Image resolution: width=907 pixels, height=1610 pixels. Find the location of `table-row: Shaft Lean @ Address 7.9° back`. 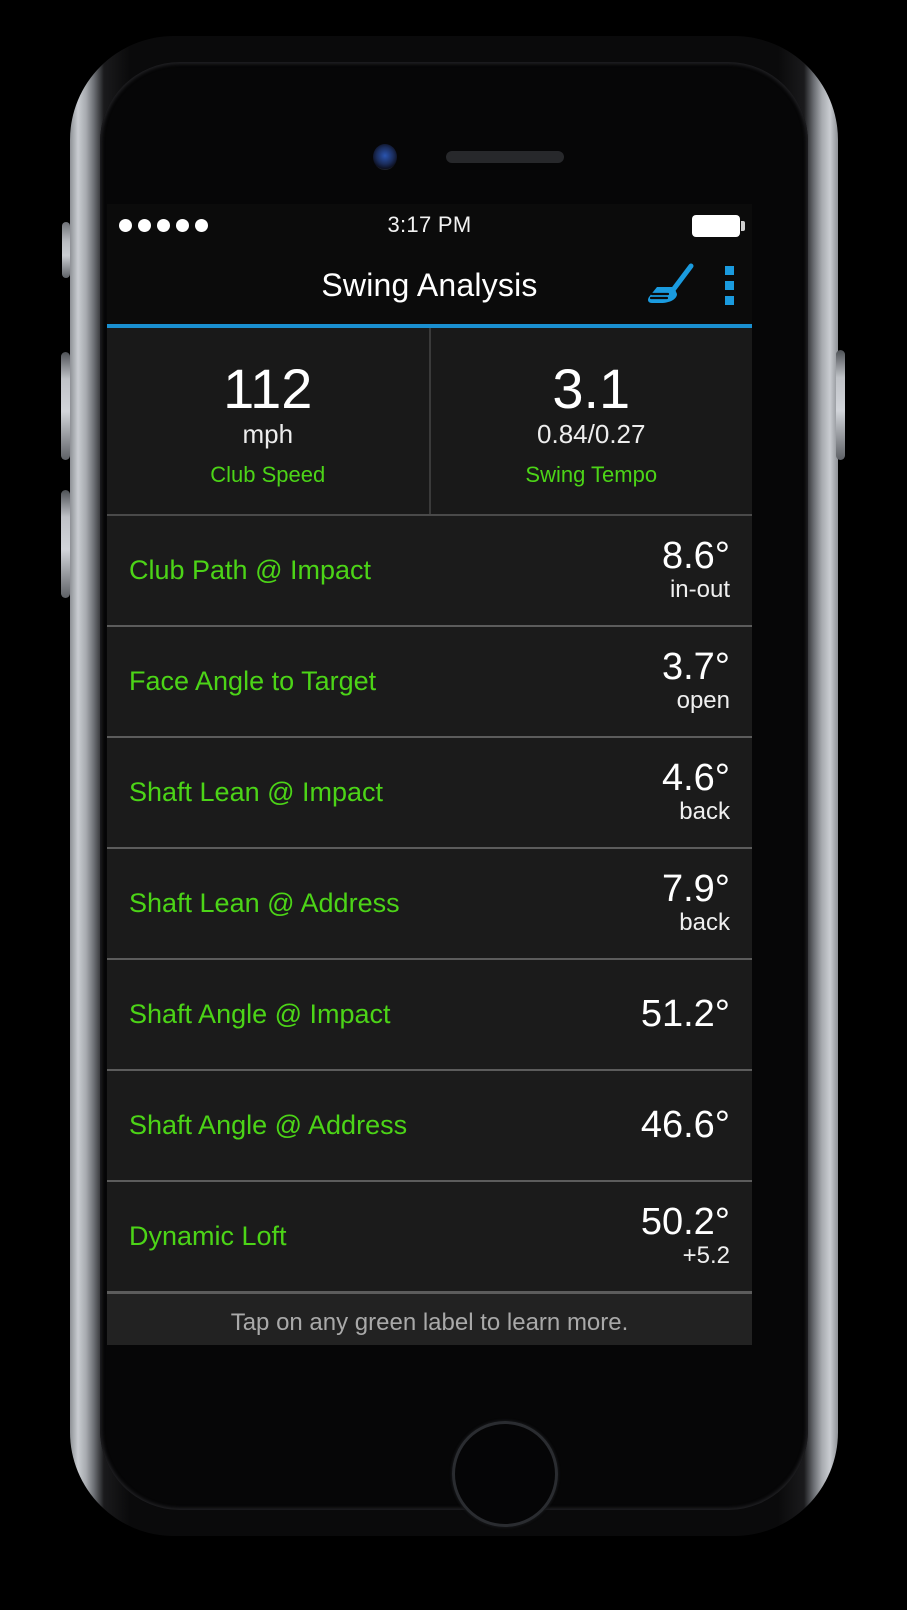

table-row: Shaft Lean @ Address 7.9° back is located at coordinates (429, 902).